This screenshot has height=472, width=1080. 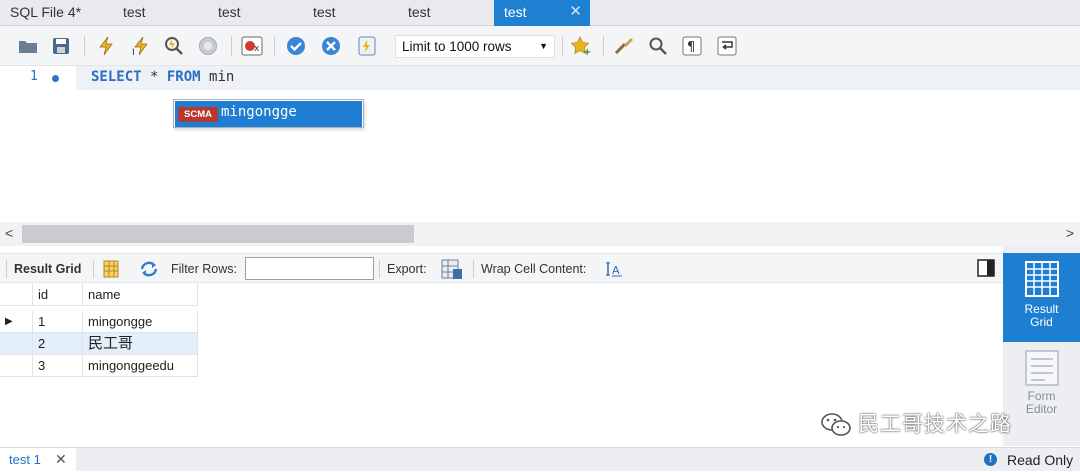 I want to click on result-tab: test 1 ✕, so click(x=38, y=460).